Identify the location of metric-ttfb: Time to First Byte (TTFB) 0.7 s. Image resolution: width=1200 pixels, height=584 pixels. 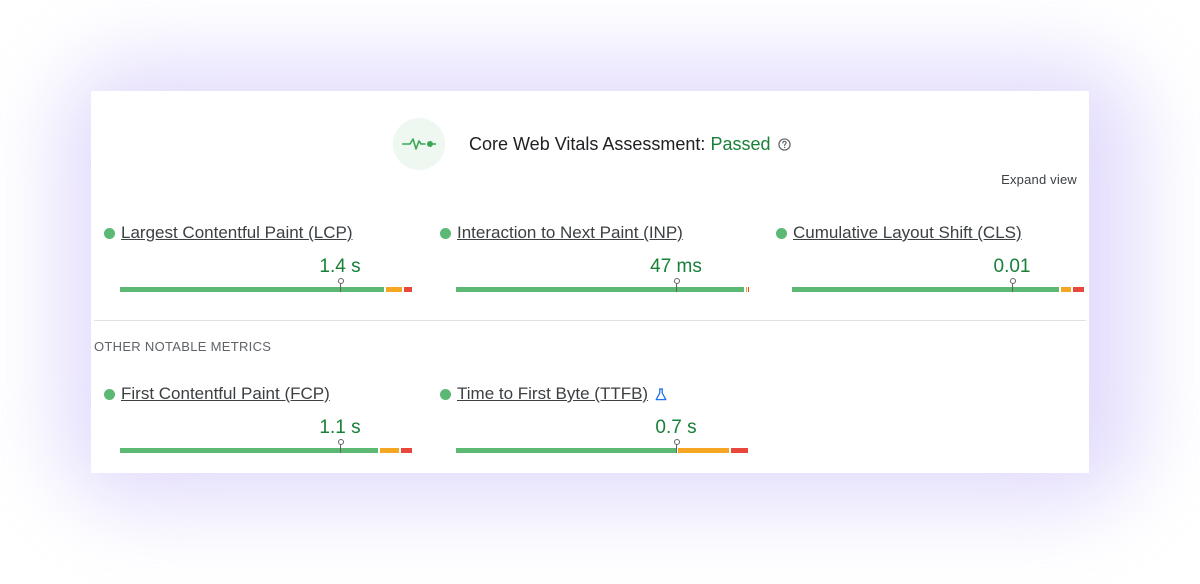
(595, 424).